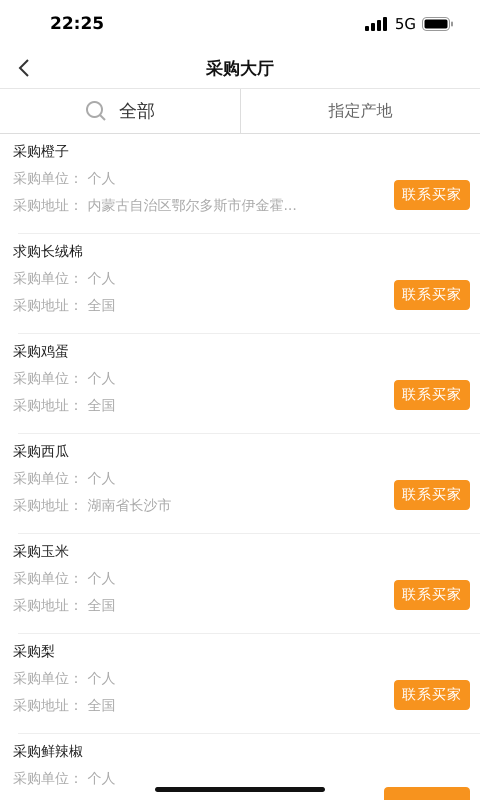  I want to click on item-title: 采购鲜辣椒, so click(48, 752).